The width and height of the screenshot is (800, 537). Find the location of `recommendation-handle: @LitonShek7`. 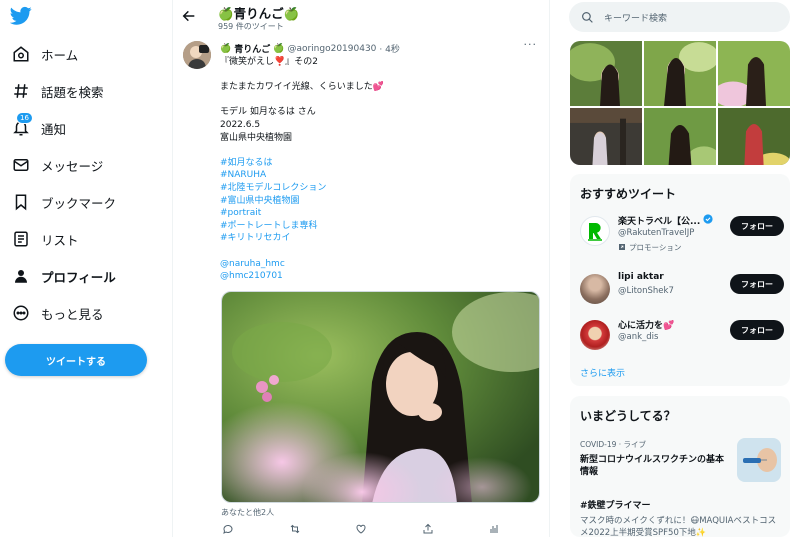

recommendation-handle: @LitonShek7 is located at coordinates (646, 291).